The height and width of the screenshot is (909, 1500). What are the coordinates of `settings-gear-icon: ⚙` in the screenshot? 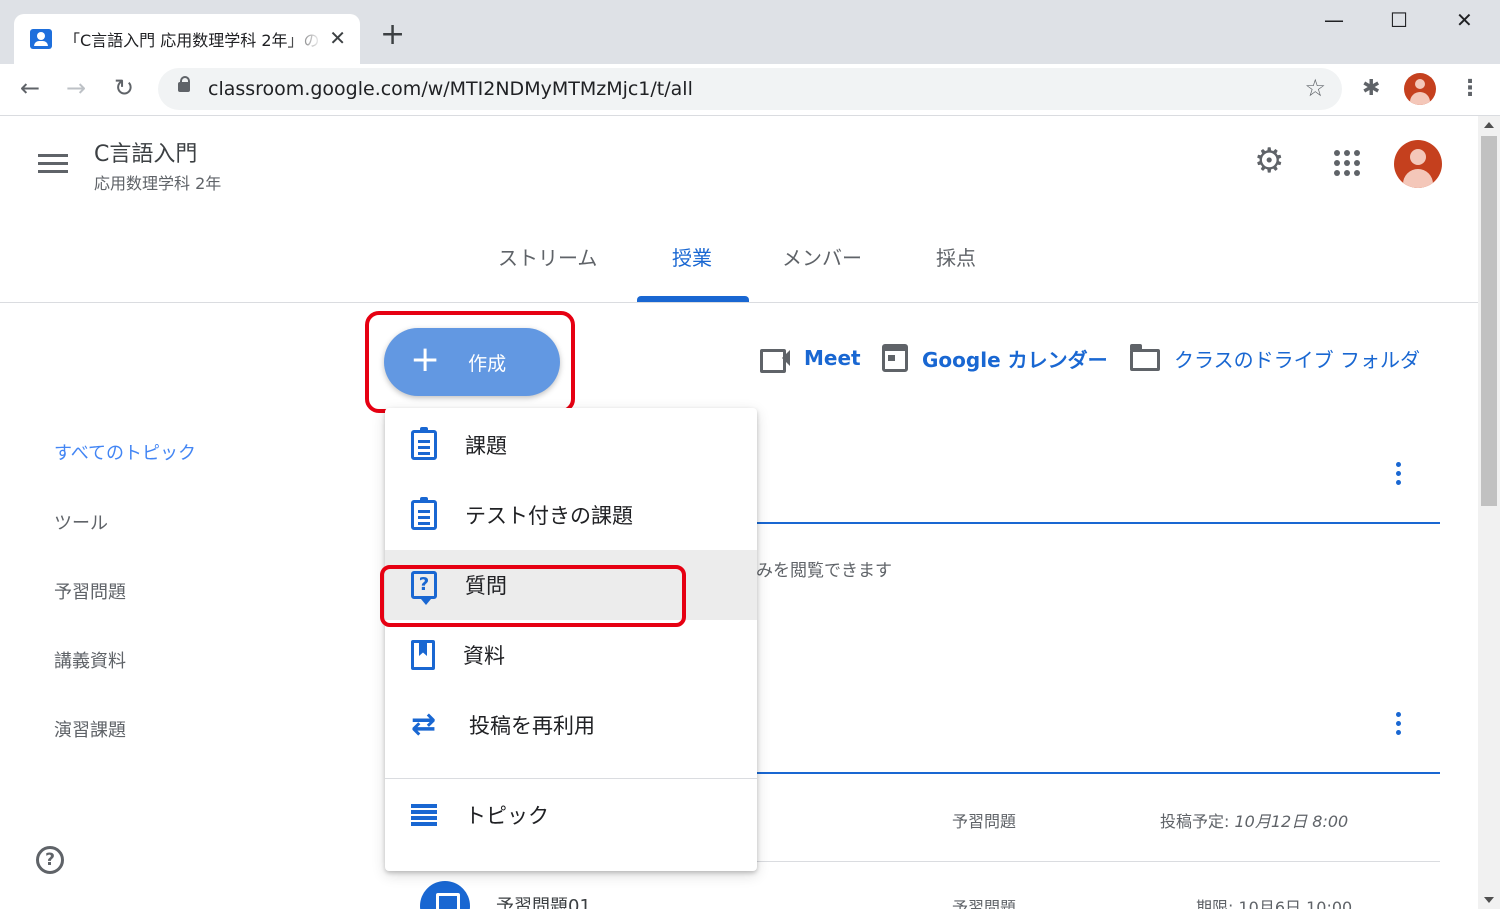 It's located at (1269, 161).